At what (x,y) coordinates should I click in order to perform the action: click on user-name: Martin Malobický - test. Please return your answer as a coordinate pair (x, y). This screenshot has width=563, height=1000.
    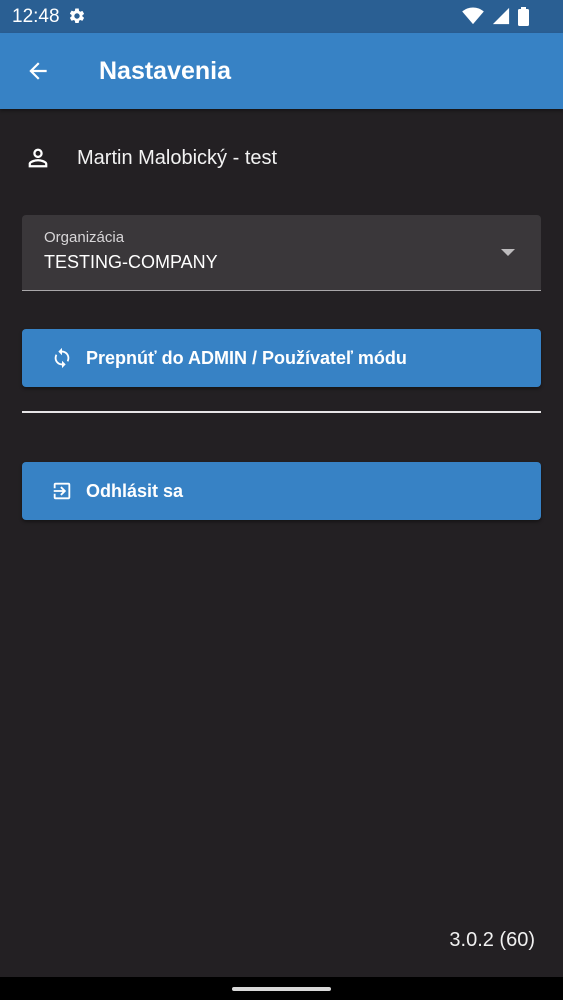
    Looking at the image, I should click on (177, 157).